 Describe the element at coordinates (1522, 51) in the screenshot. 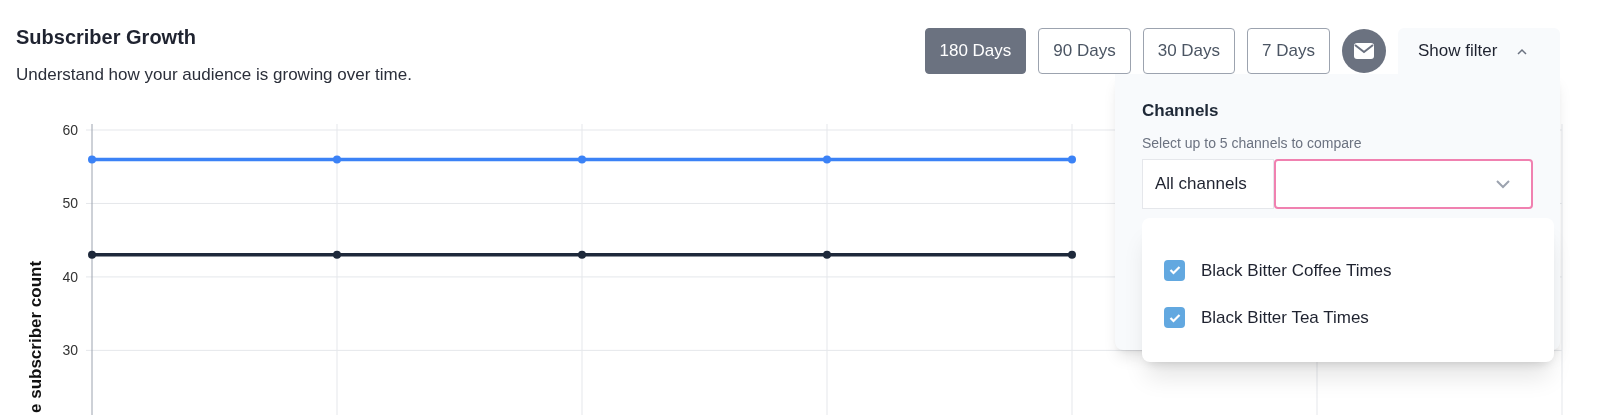

I see `caret-up-icon` at that location.